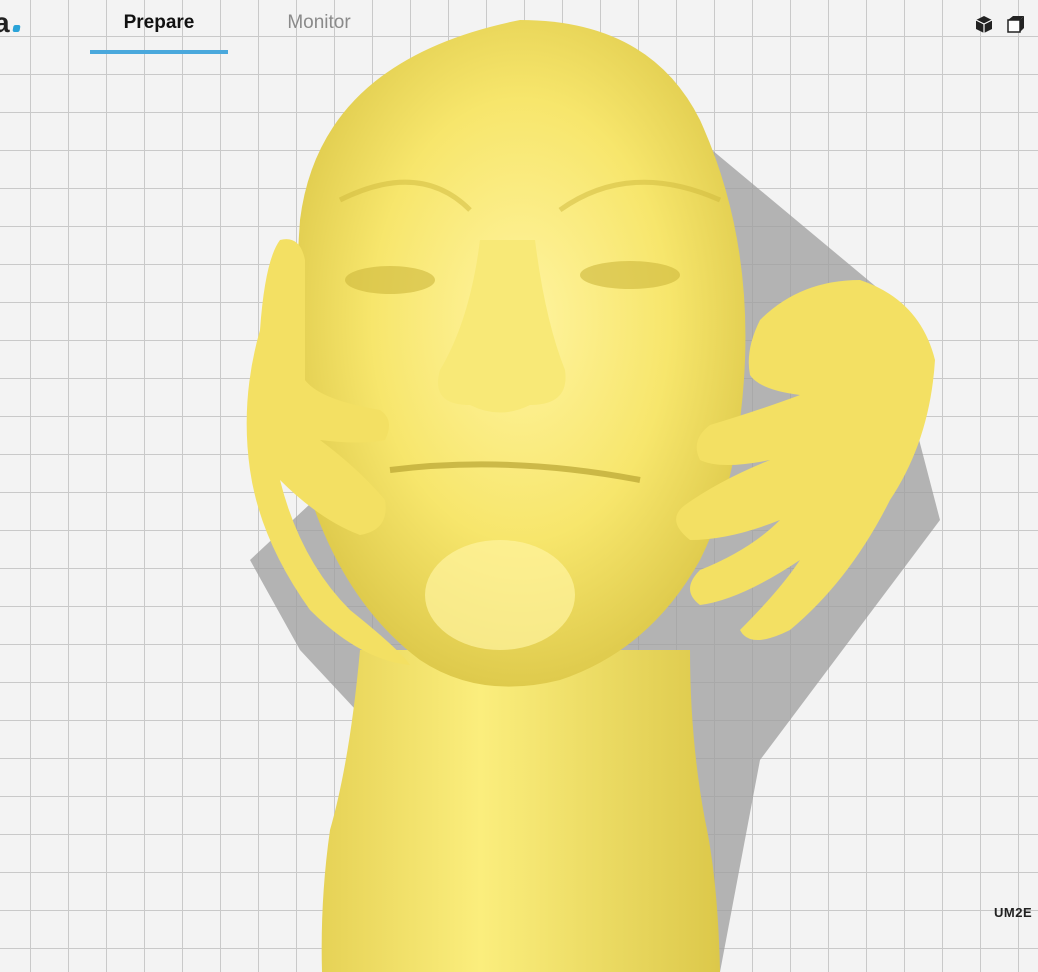 The width and height of the screenshot is (1038, 972). I want to click on tab-monitor-label: Monitor, so click(319, 22).